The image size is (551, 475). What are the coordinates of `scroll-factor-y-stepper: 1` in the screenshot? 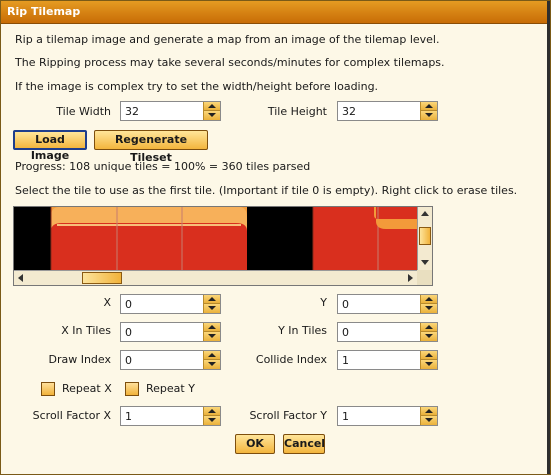 It's located at (387, 416).